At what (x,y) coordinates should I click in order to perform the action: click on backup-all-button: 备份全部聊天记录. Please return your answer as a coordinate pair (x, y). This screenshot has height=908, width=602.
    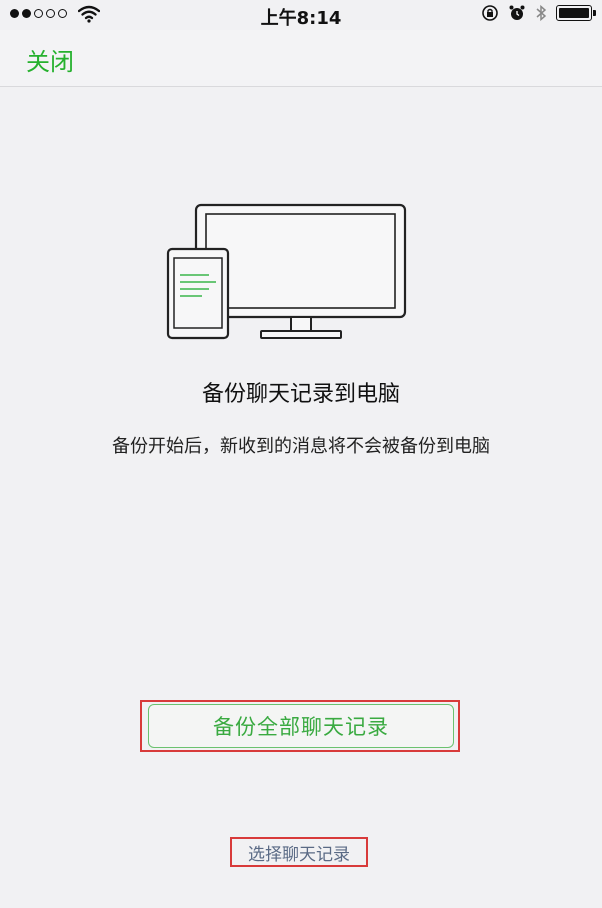
    Looking at the image, I should click on (301, 726).